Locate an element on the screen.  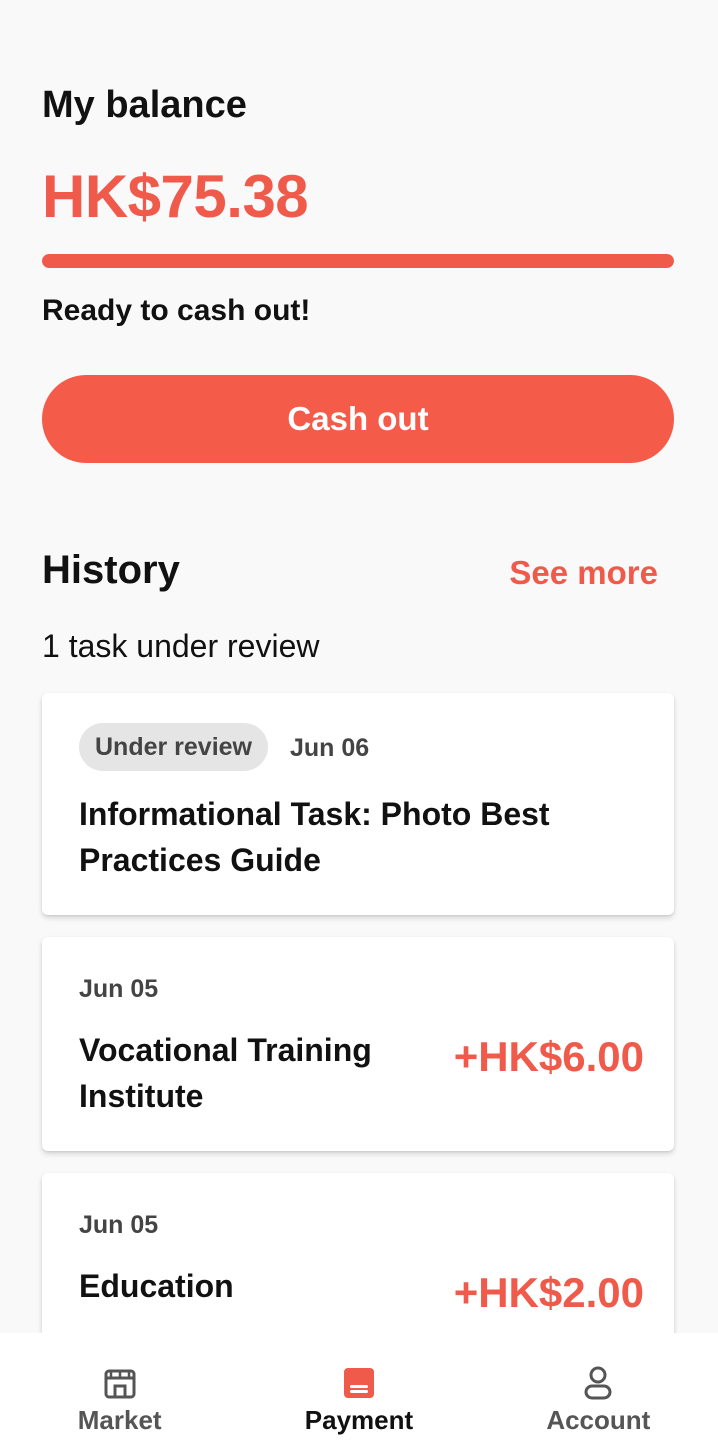
cash-out-button: Cash out is located at coordinates (358, 419).